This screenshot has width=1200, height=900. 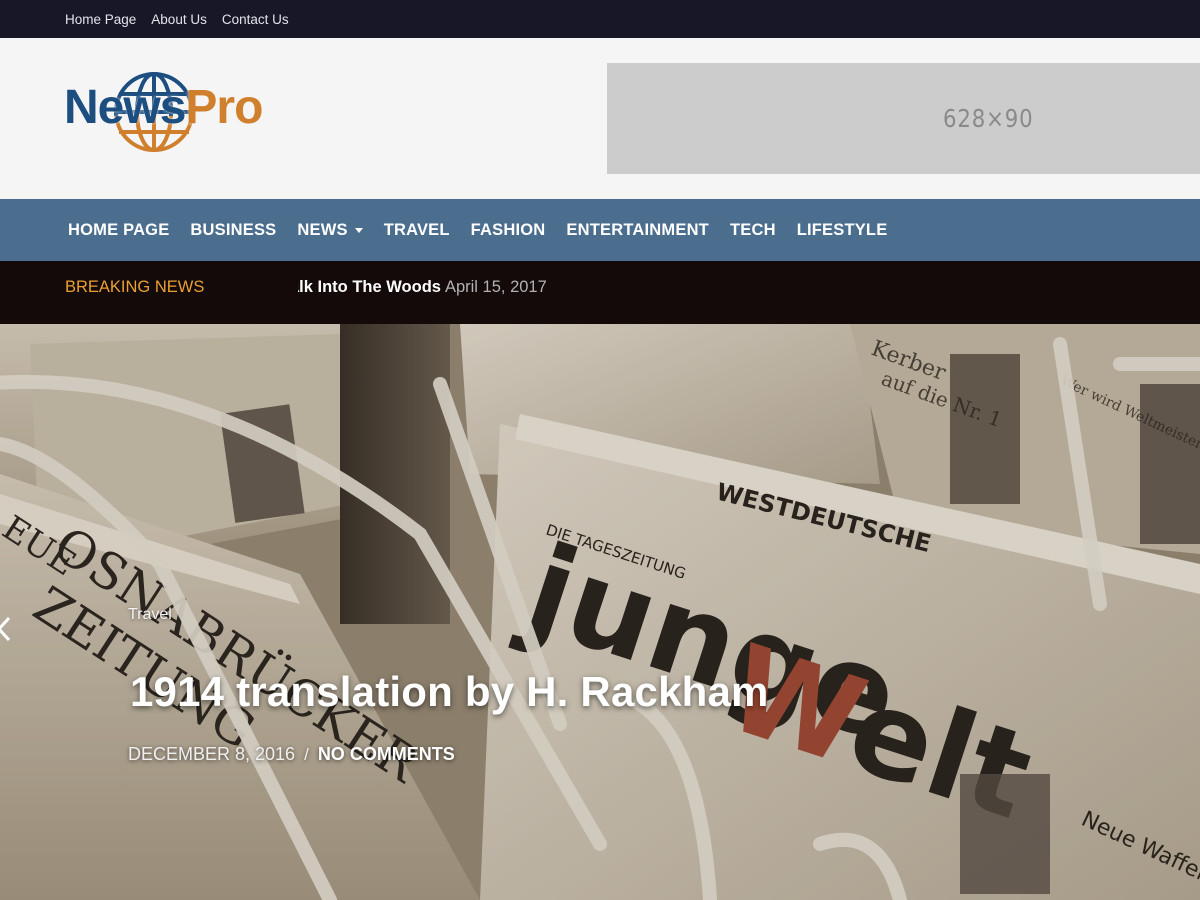 I want to click on nav-label: TRAVEL, so click(x=416, y=229).